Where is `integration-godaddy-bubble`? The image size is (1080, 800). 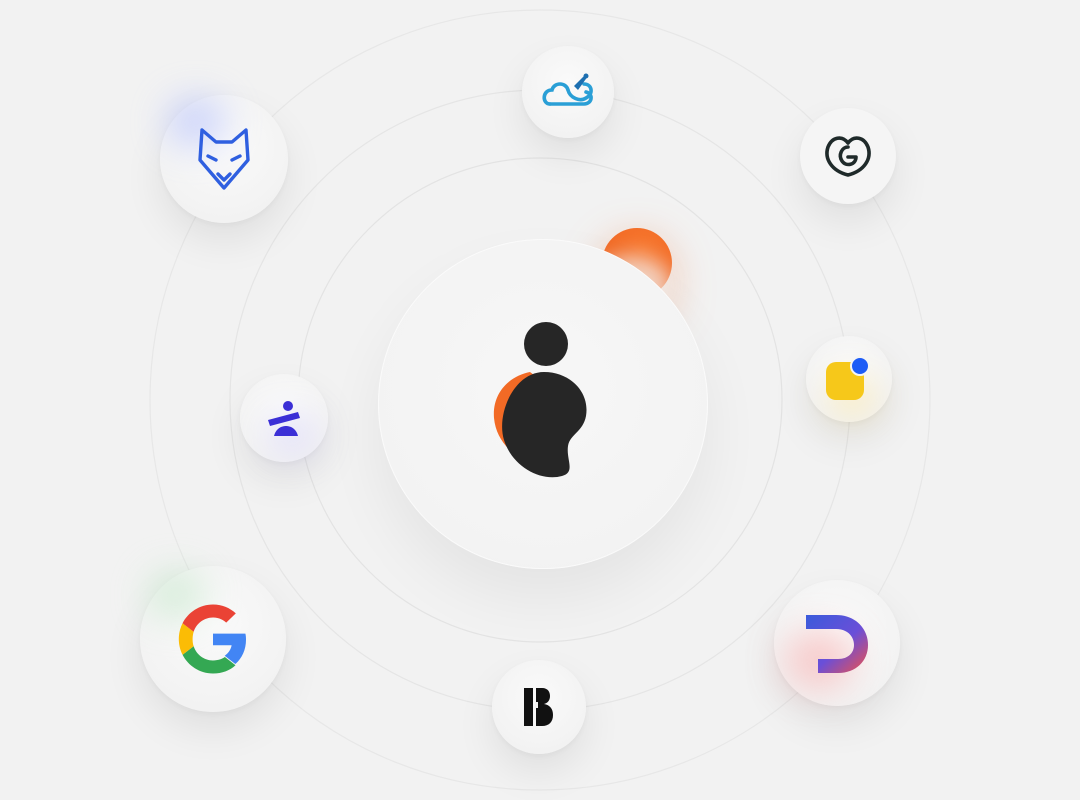
integration-godaddy-bubble is located at coordinates (848, 156).